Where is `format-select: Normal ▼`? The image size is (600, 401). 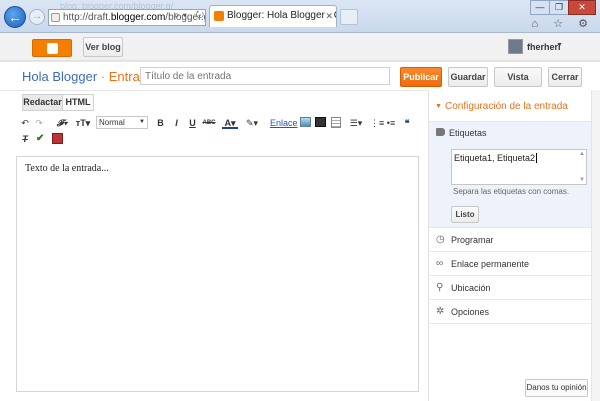
format-select: Normal ▼ is located at coordinates (122, 122).